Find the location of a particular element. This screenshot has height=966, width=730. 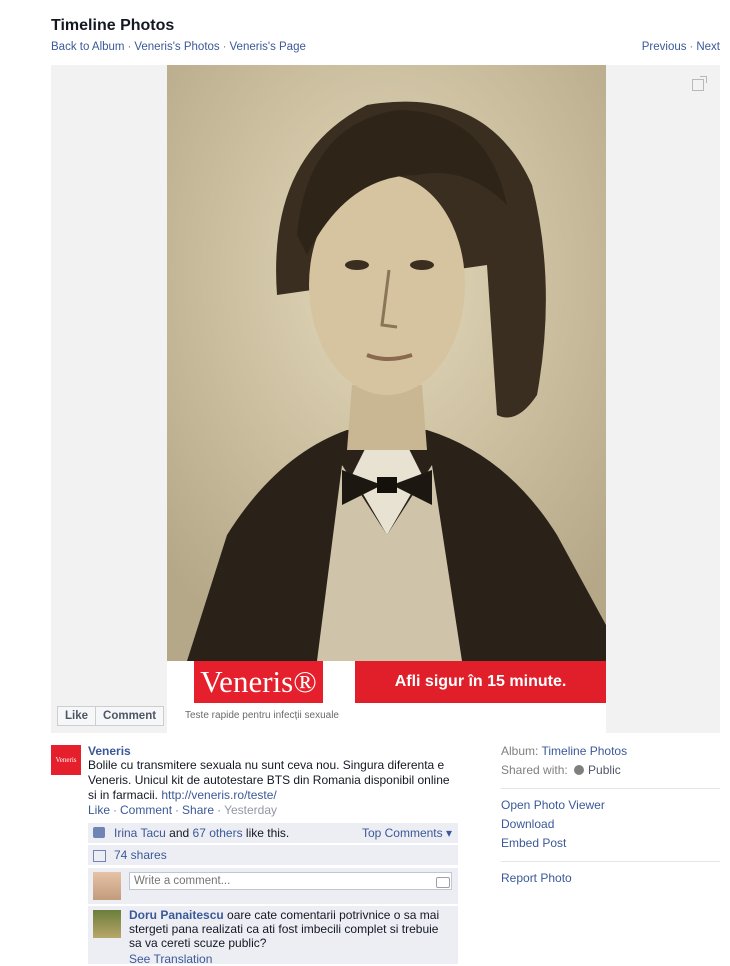

photo-action-buttons: Like Comment is located at coordinates (111, 716).